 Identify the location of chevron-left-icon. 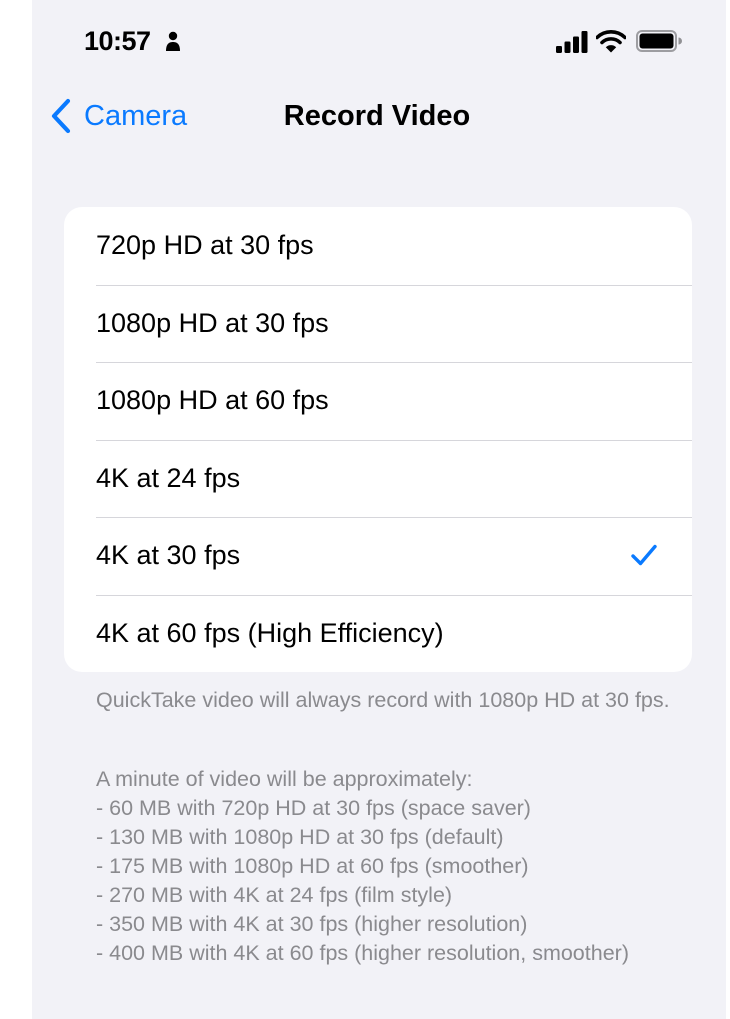
(61, 116).